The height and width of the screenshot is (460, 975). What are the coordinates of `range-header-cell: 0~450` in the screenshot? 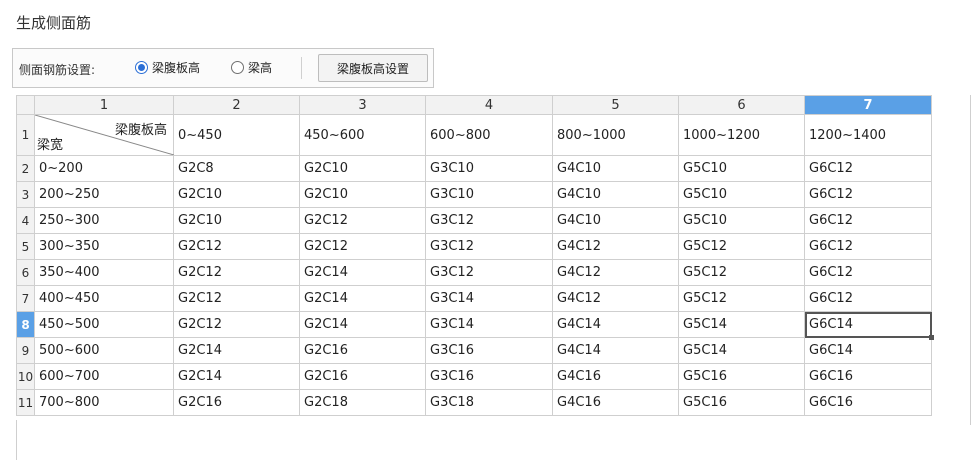 It's located at (236, 135).